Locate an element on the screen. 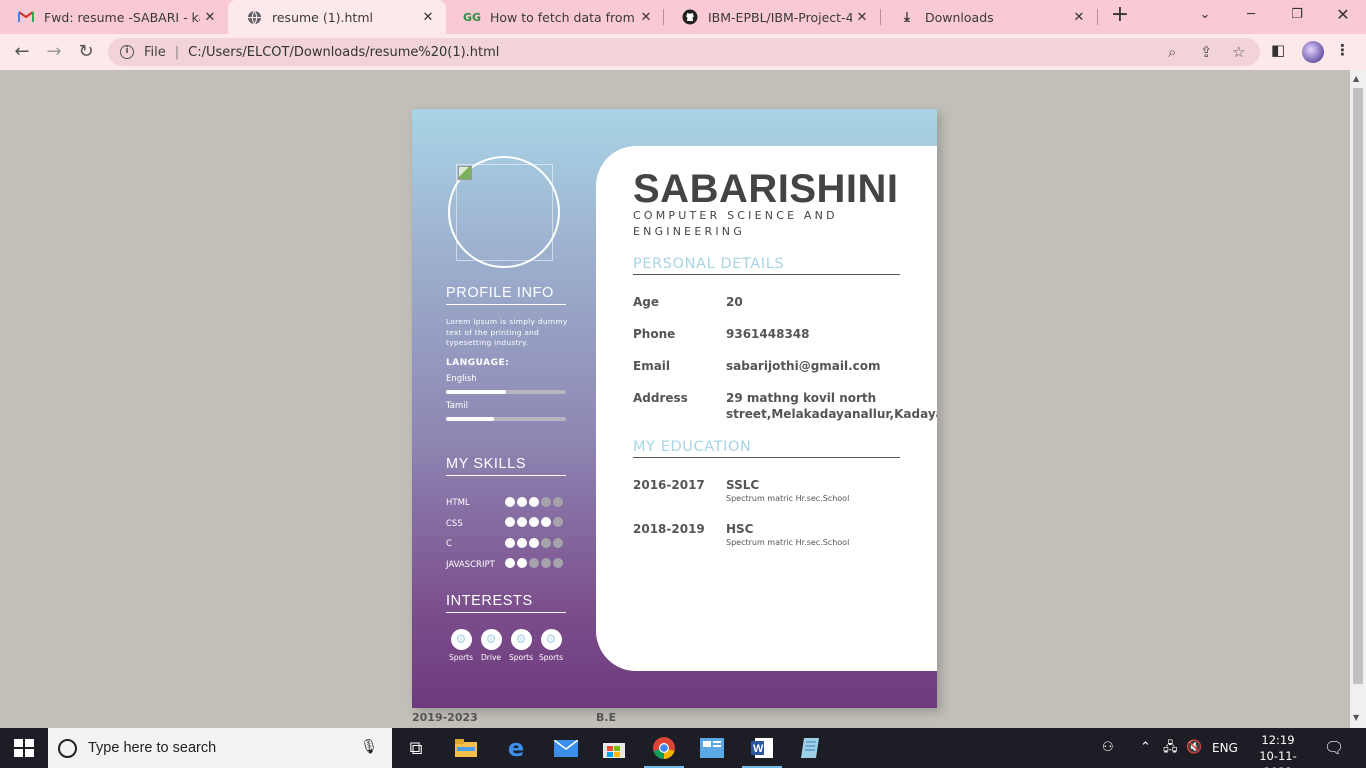  email-label: Email is located at coordinates (652, 366).